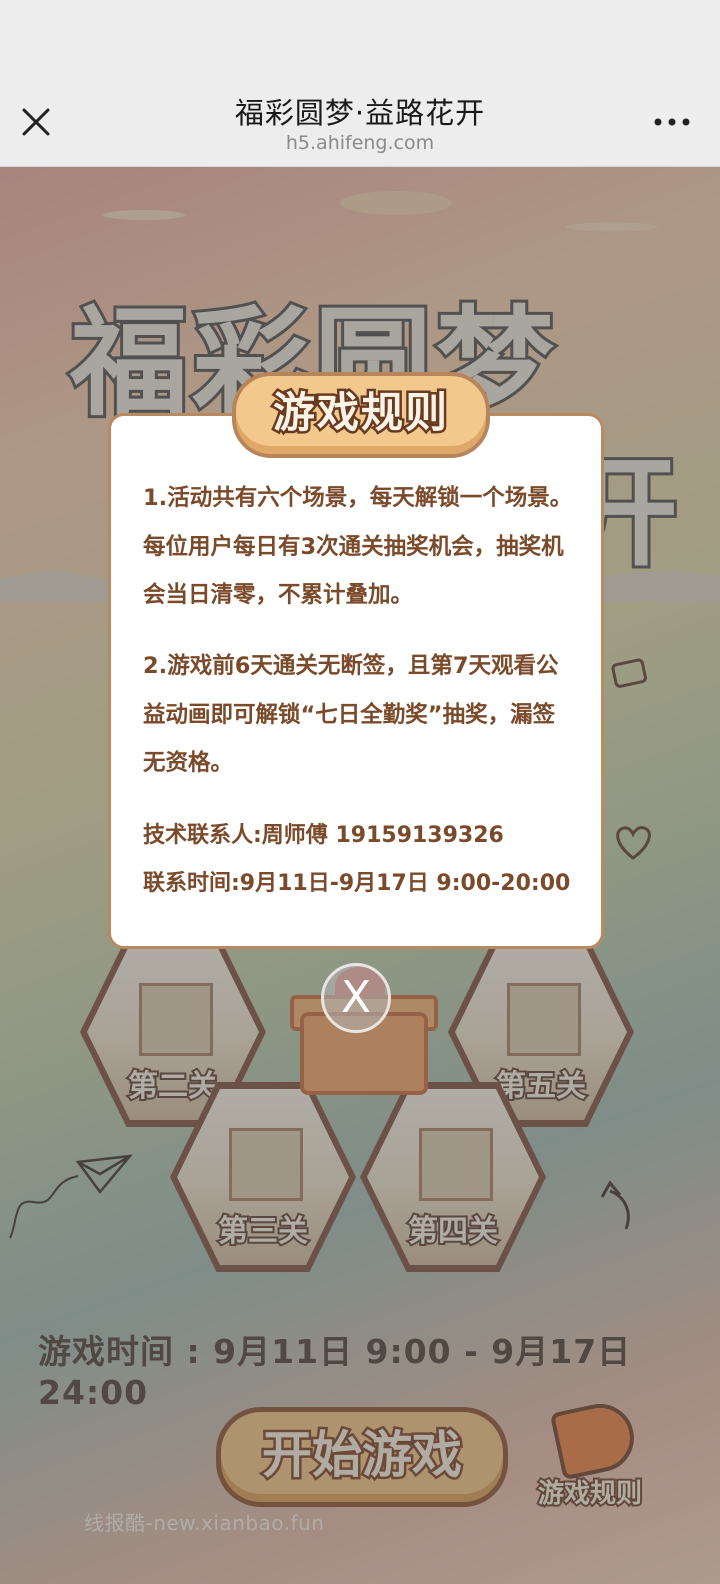 The width and height of the screenshot is (720, 1584). What do you see at coordinates (323, 835) in the screenshot?
I see `contact-person-text: 技术联系人:周师傅 19159139326` at bounding box center [323, 835].